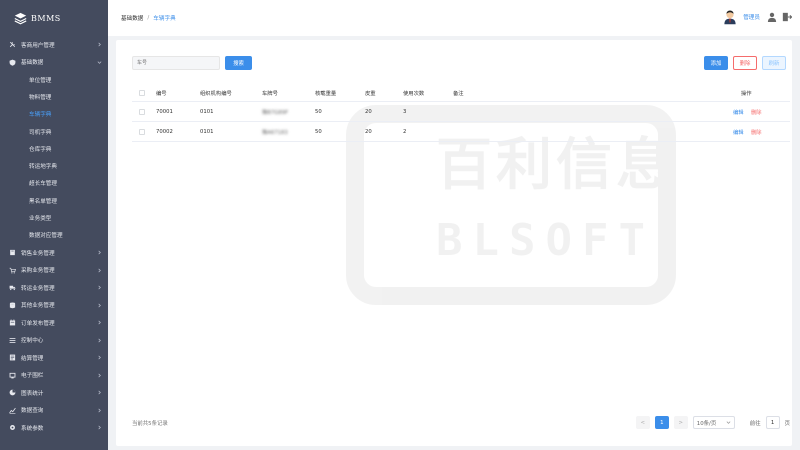 Image resolution: width=800 pixels, height=450 pixels. I want to click on search-button: 搜索, so click(238, 63).